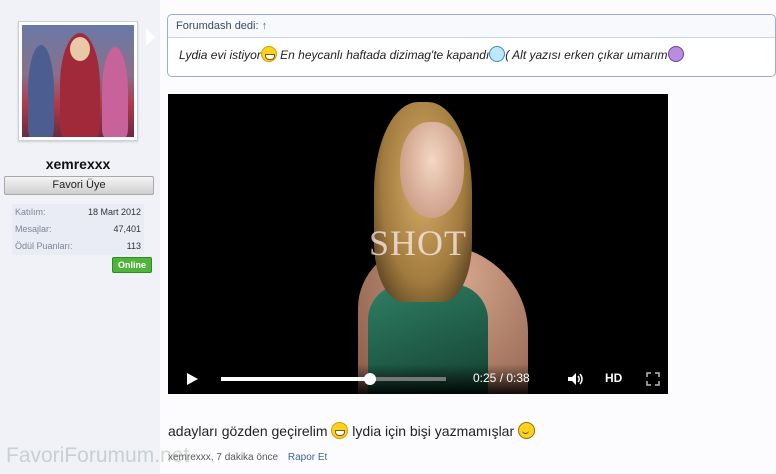  Describe the element at coordinates (220, 55) in the screenshot. I see `quote-segment: Lydia evi istiyor` at that location.